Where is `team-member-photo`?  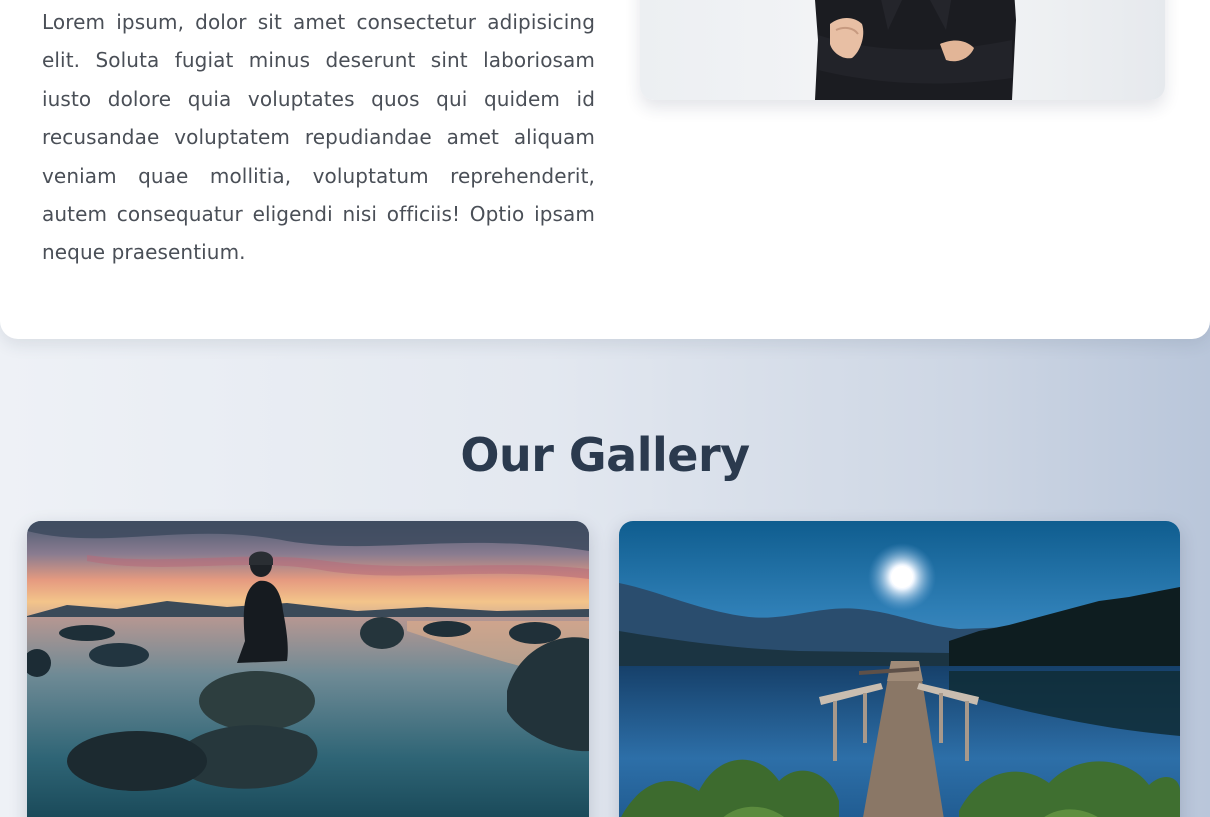 team-member-photo is located at coordinates (902, 50).